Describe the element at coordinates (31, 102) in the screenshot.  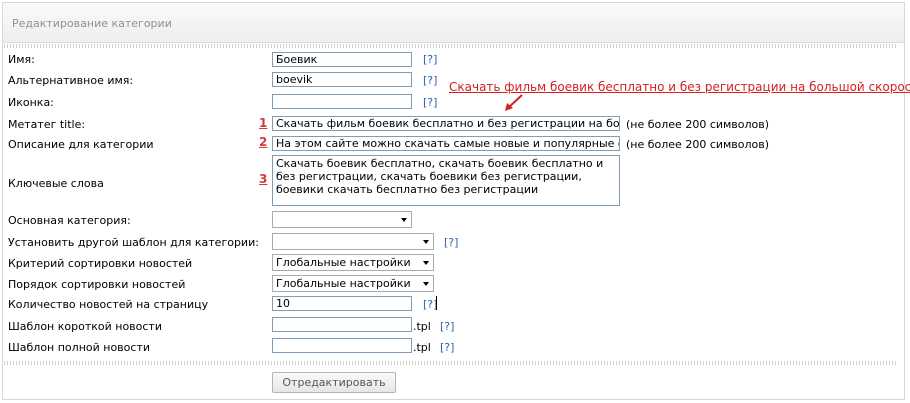
I see `icon-label: Иконка:` at that location.